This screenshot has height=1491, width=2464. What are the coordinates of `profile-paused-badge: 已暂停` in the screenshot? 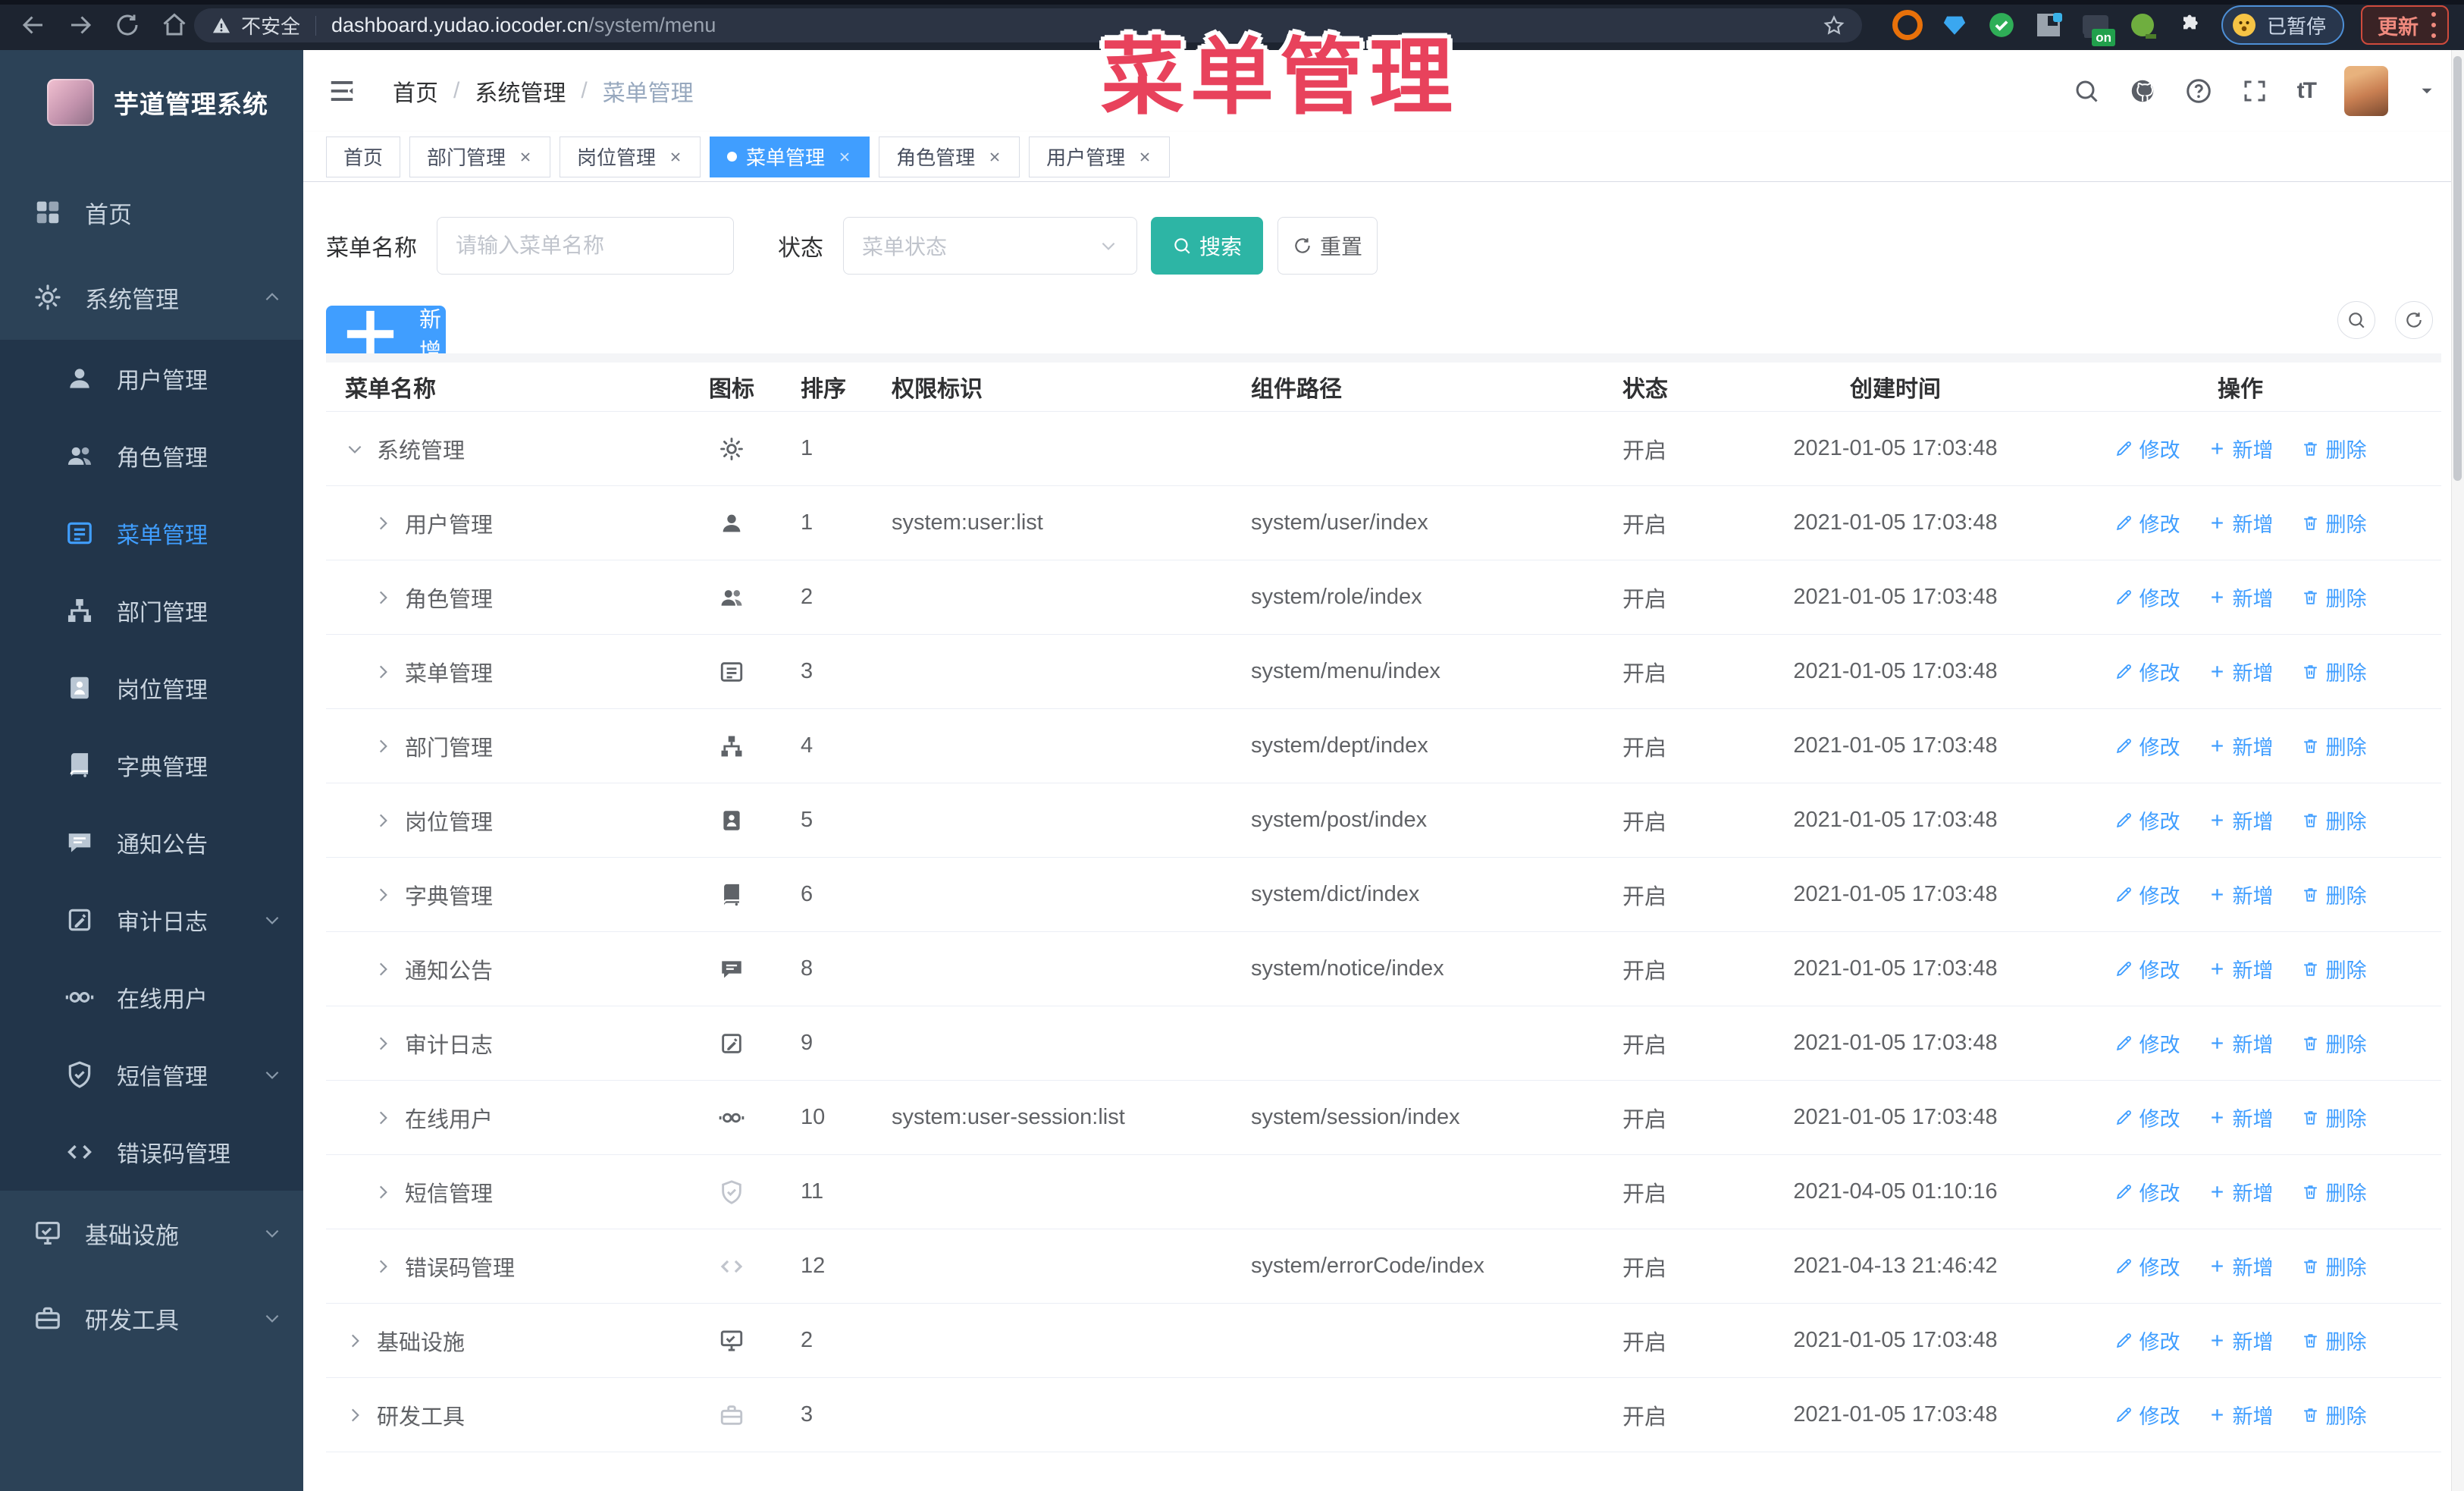 It's located at (2283, 25).